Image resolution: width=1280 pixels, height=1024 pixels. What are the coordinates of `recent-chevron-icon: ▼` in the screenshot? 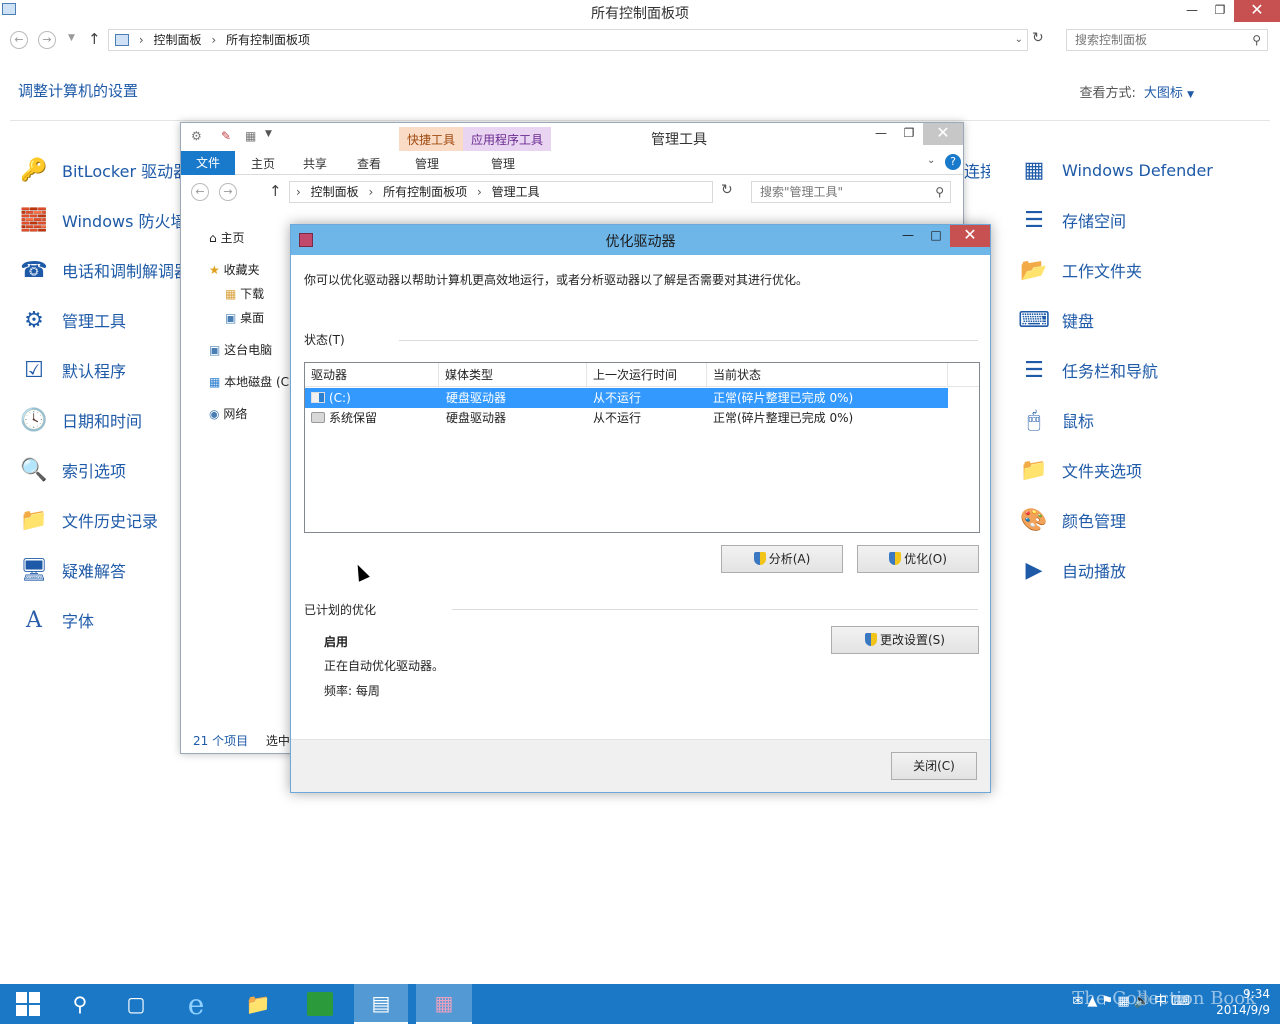 It's located at (71, 38).